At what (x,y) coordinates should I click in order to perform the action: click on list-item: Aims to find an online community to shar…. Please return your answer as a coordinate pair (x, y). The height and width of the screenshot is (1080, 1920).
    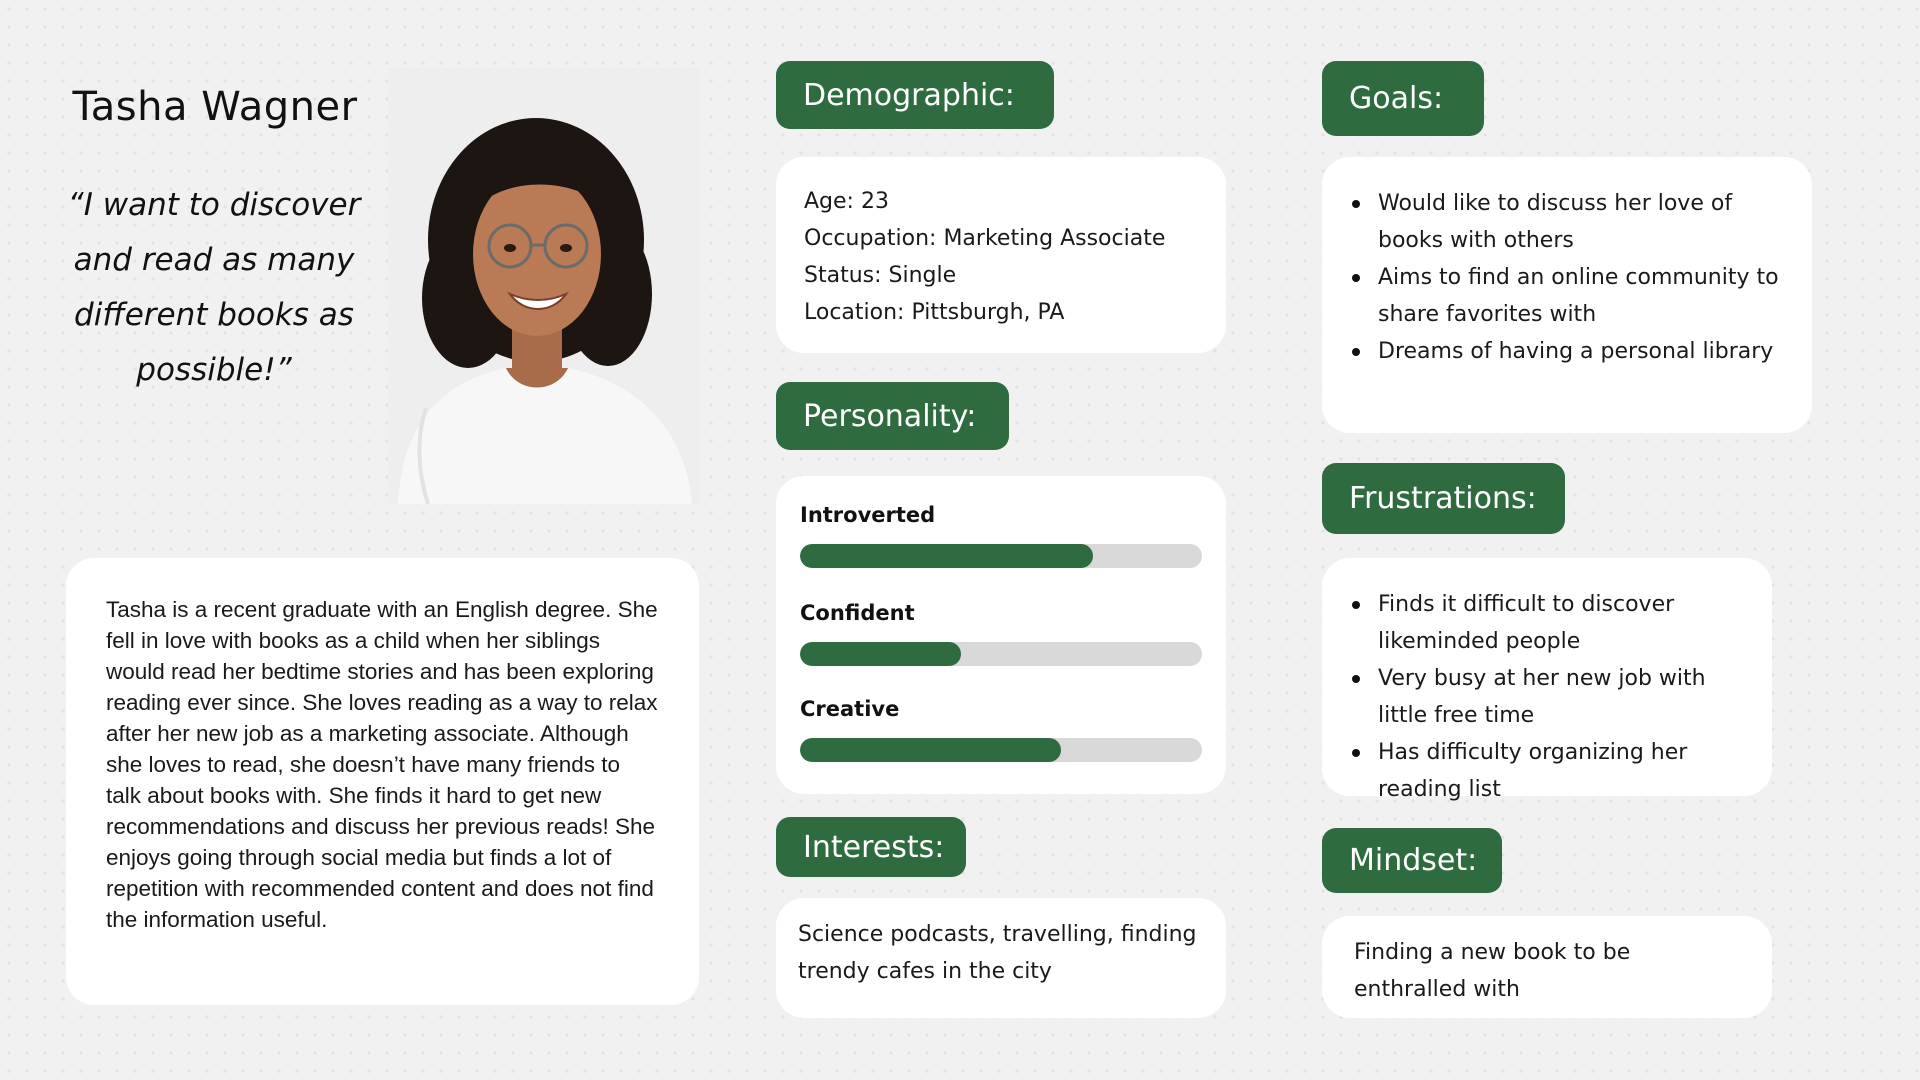
    Looking at the image, I should click on (1572, 296).